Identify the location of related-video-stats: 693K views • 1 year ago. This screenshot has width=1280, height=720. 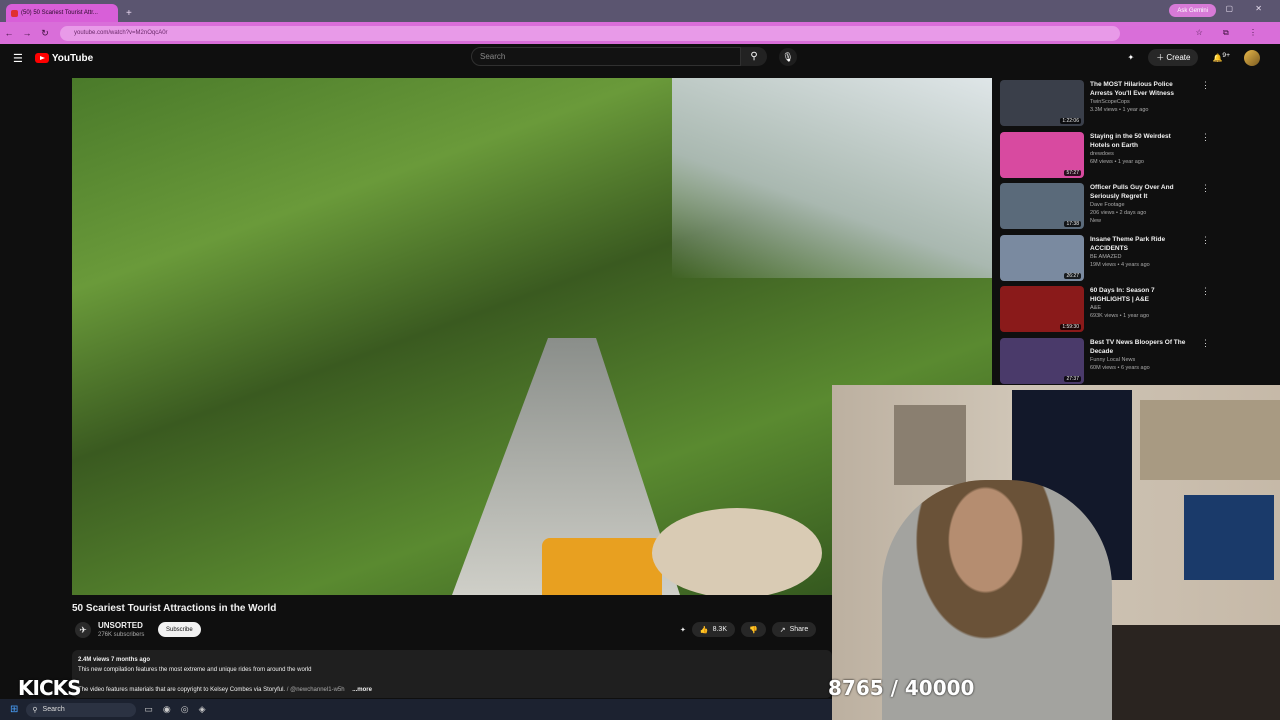
(1120, 316).